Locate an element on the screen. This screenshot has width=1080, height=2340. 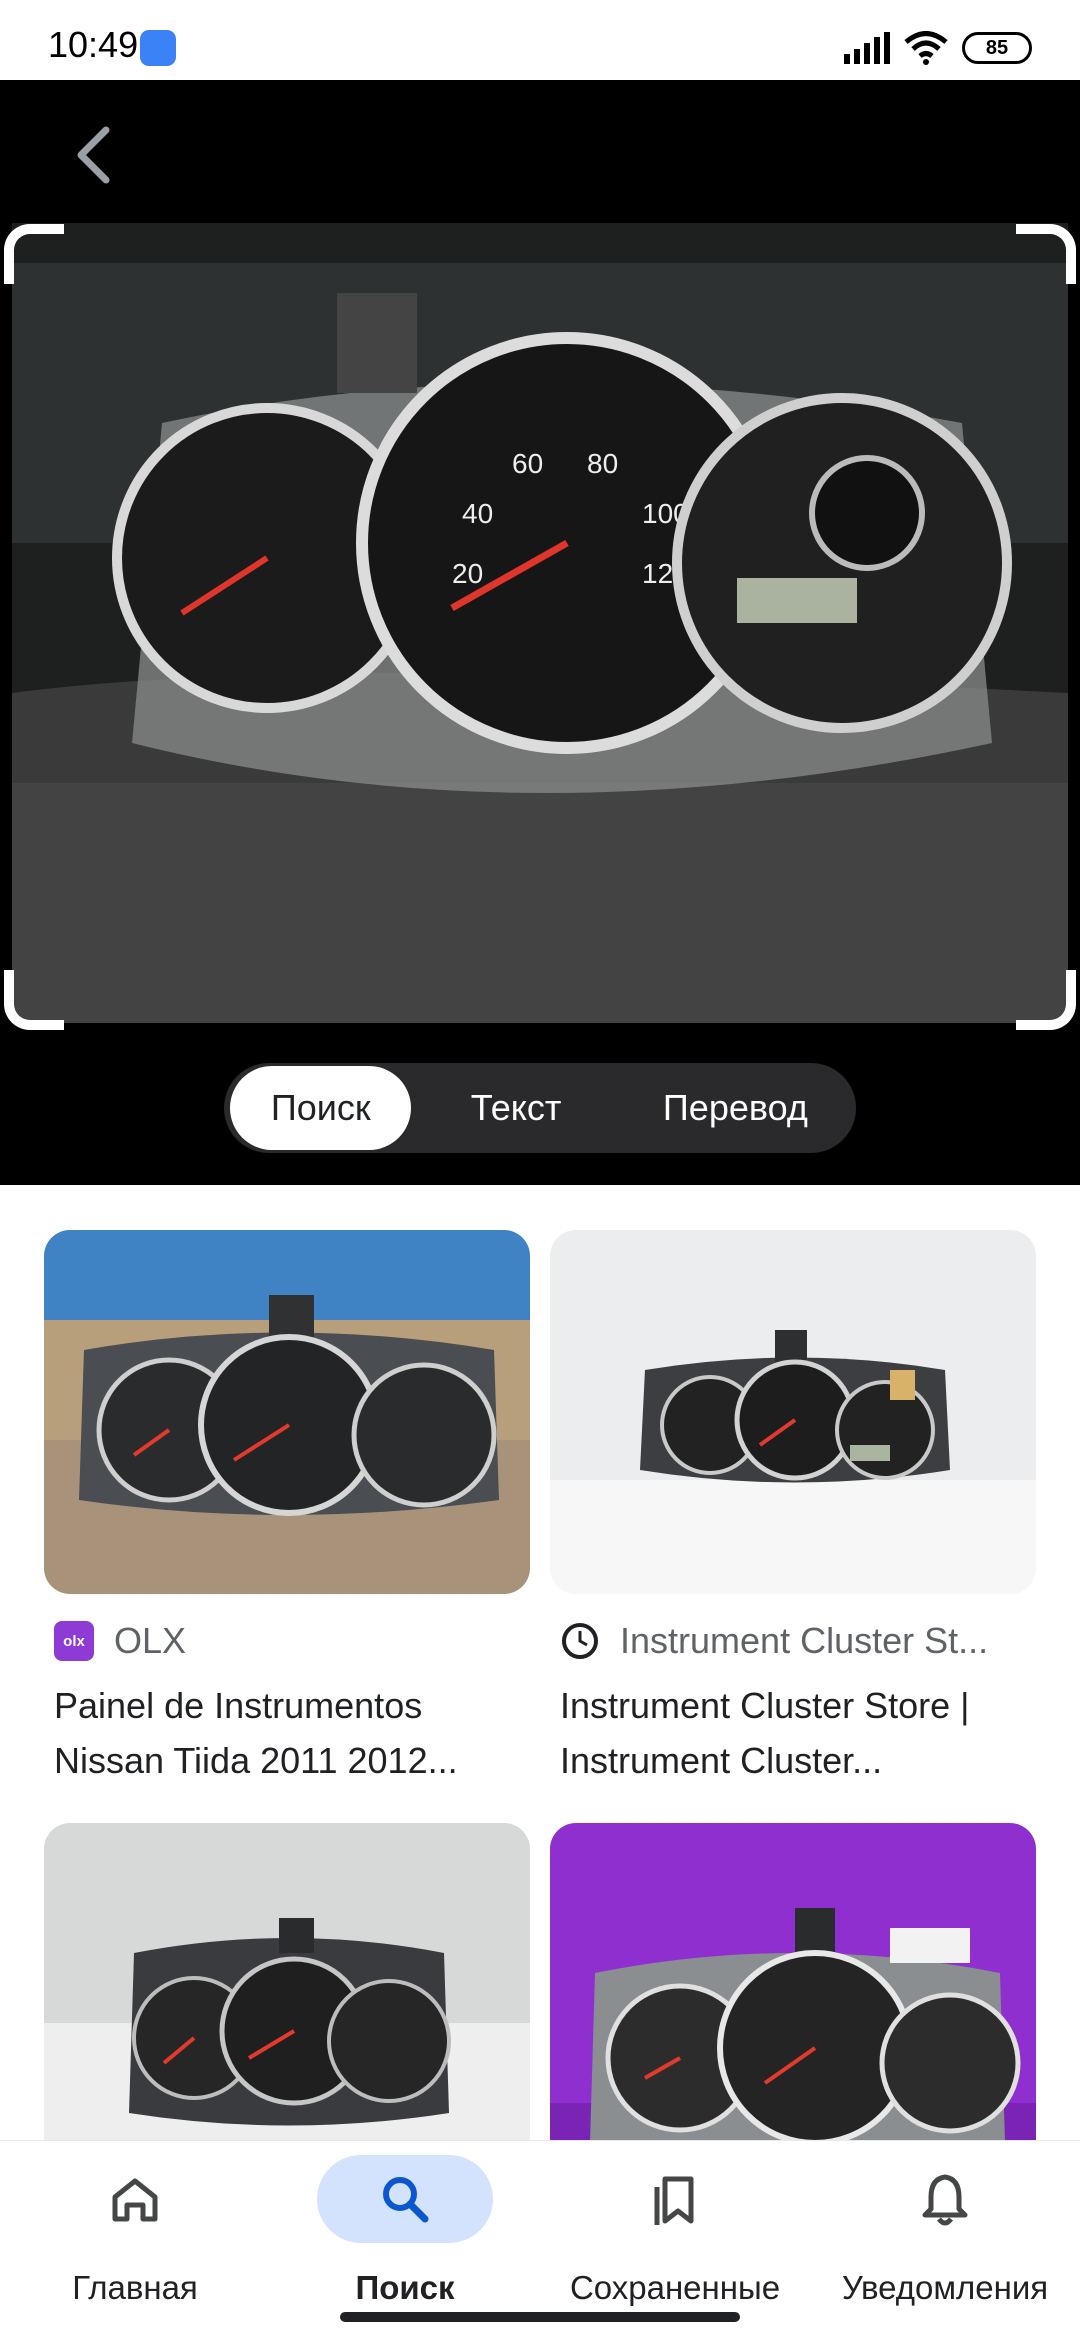
gesture-bar is located at coordinates (540, 2317).